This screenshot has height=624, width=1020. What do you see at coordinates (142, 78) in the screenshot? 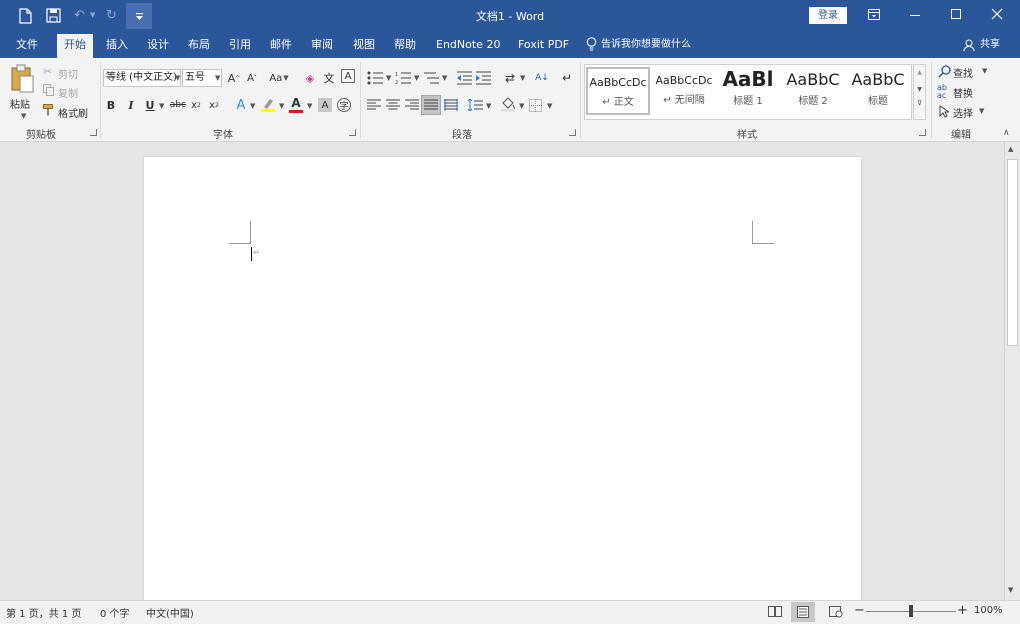
I see `font-name-box: 等线 (中文正文)` at bounding box center [142, 78].